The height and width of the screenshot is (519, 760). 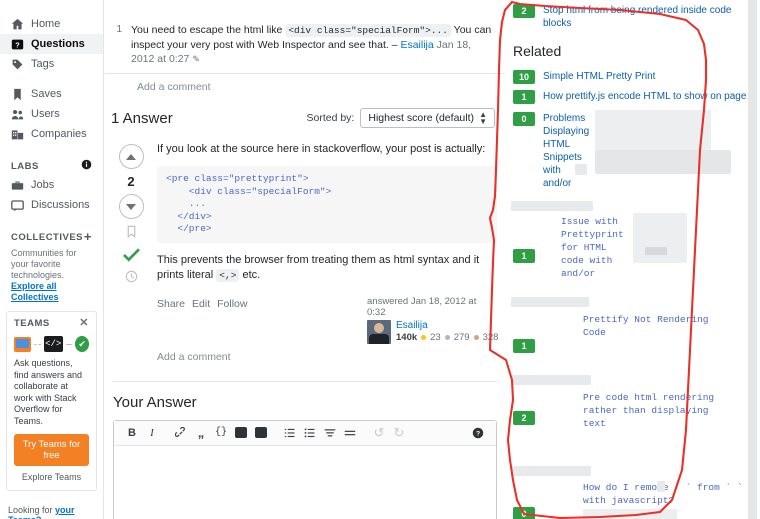 What do you see at coordinates (23, 344) in the screenshot?
I see `chat-icon` at bounding box center [23, 344].